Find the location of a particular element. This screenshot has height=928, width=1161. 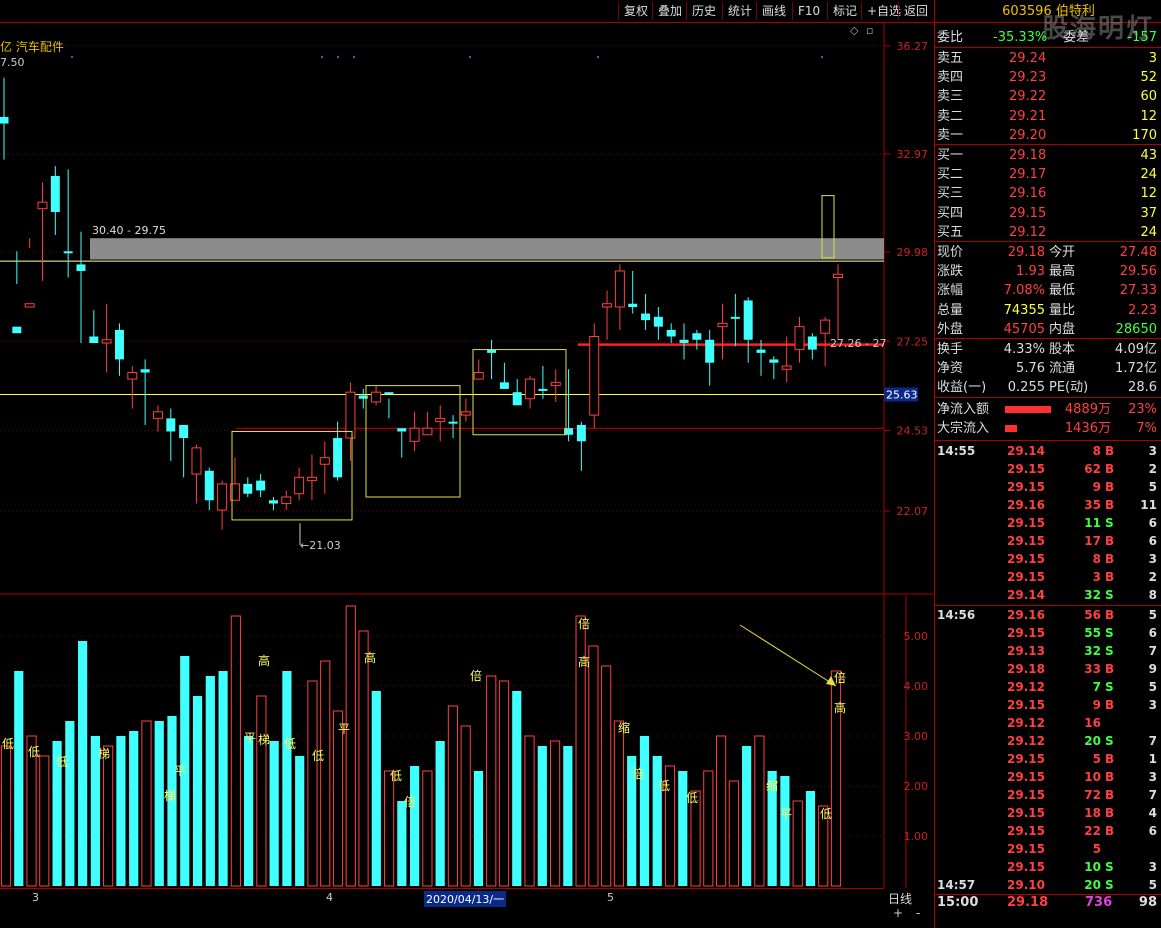

tick-row: 29.15 10 B 3 is located at coordinates (1048, 777).